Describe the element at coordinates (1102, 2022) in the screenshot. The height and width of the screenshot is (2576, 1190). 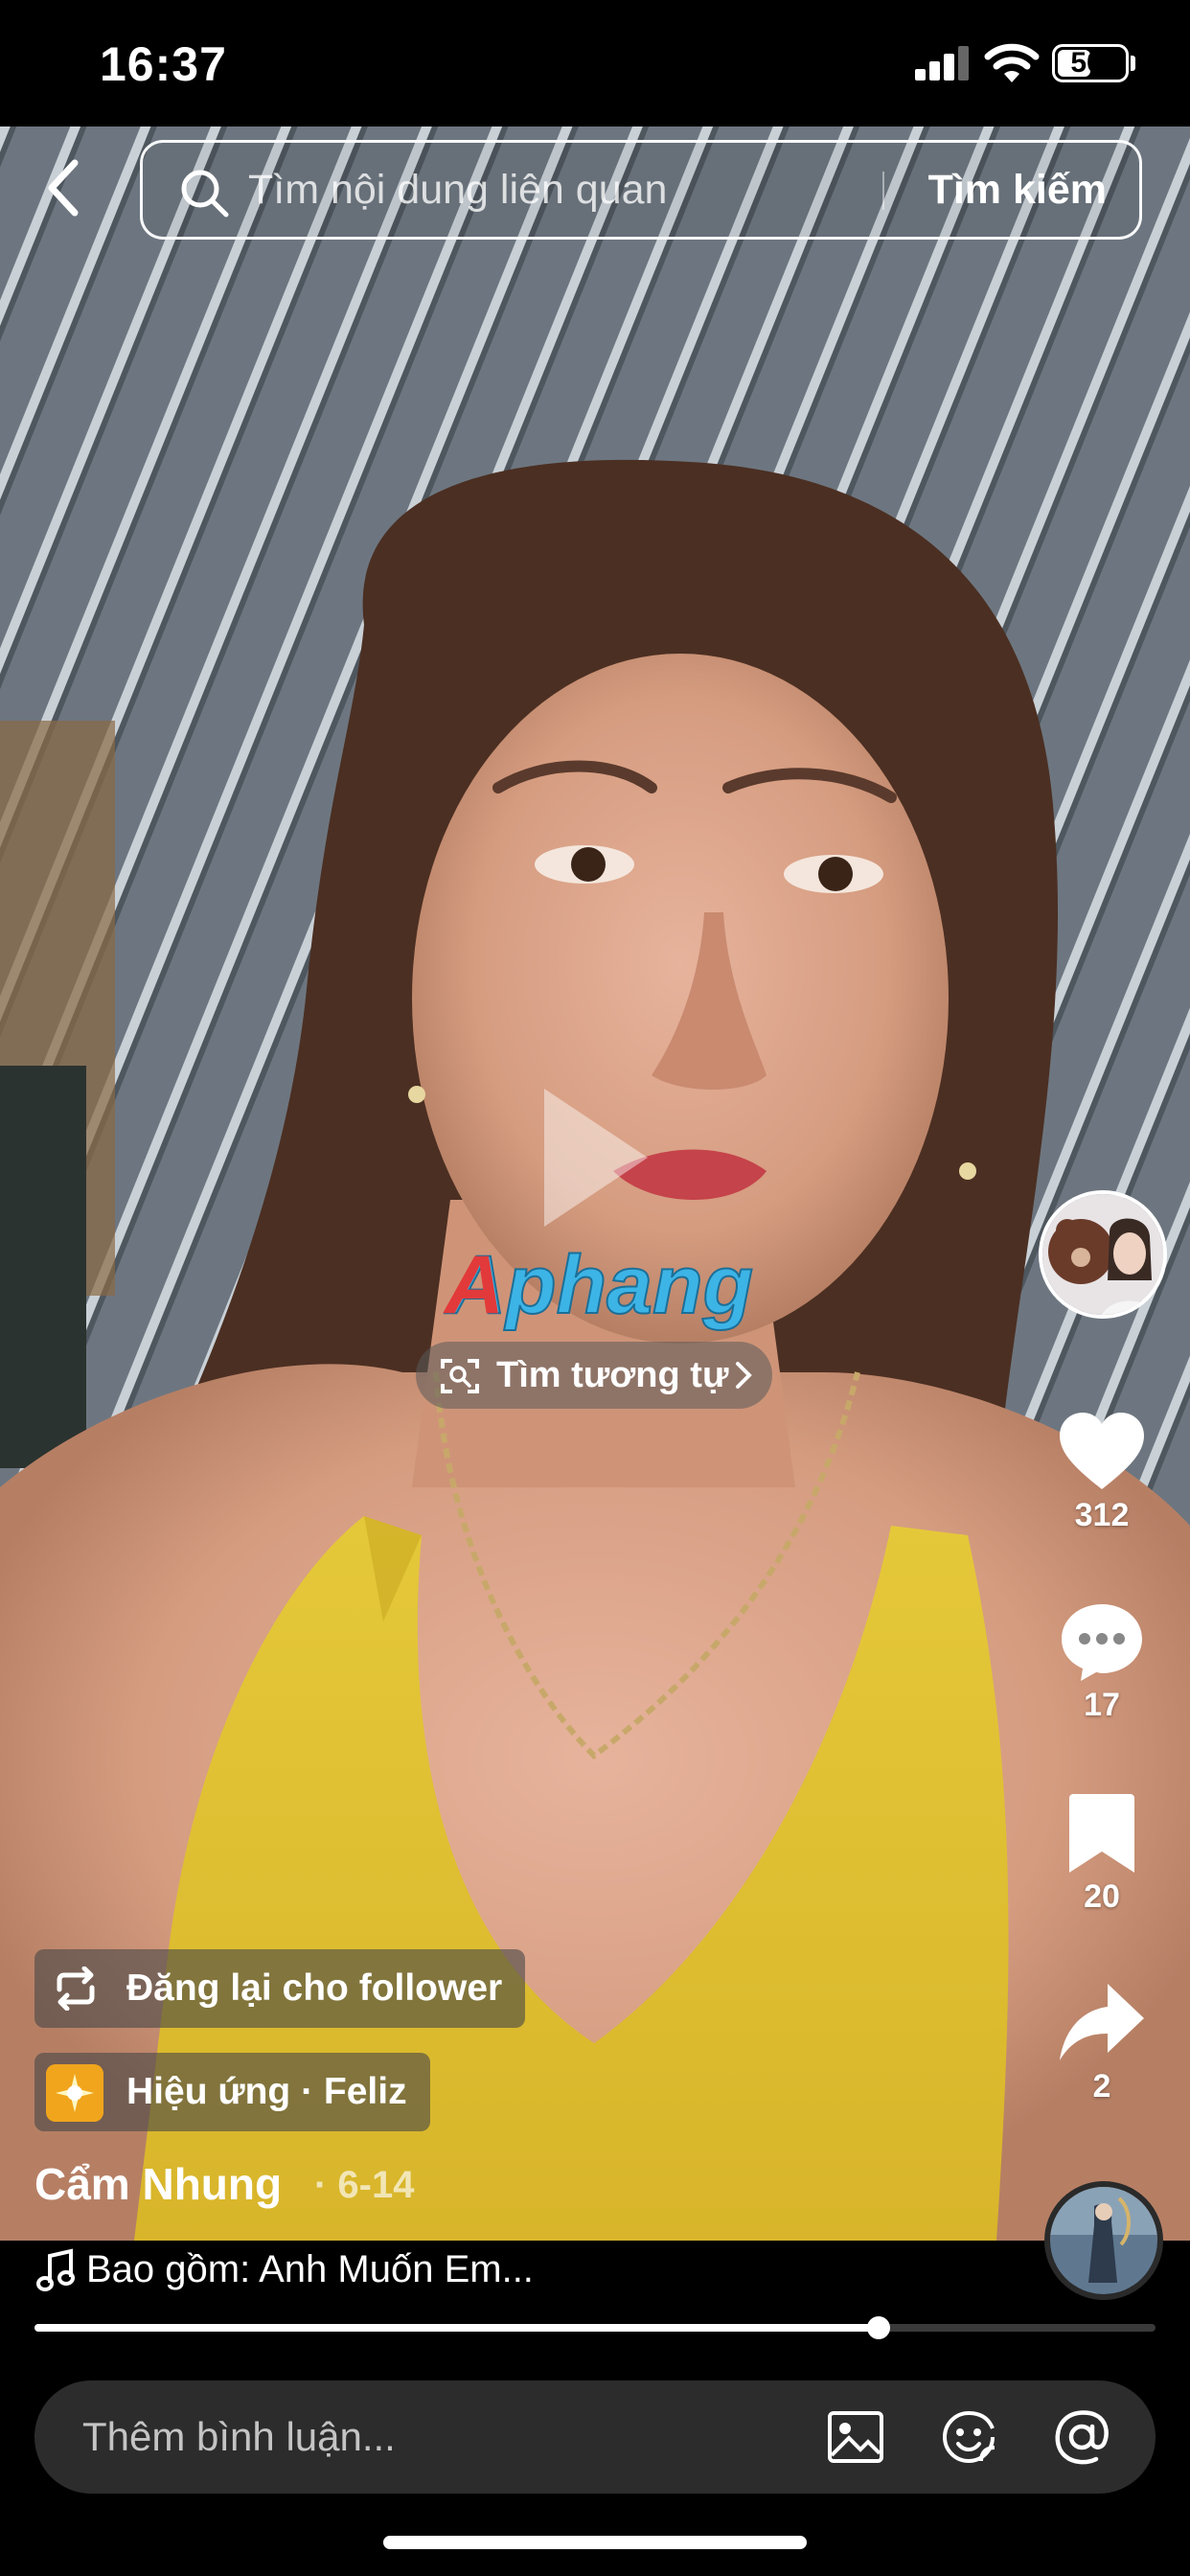
I see `share-icon` at that location.